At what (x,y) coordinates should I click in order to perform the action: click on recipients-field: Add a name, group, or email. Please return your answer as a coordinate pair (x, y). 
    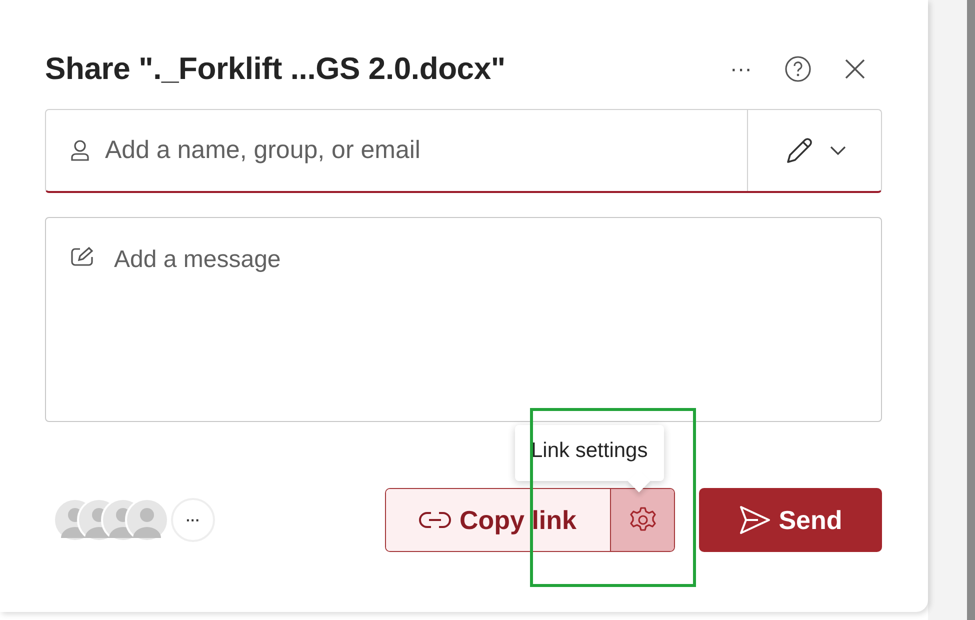
    Looking at the image, I should click on (463, 151).